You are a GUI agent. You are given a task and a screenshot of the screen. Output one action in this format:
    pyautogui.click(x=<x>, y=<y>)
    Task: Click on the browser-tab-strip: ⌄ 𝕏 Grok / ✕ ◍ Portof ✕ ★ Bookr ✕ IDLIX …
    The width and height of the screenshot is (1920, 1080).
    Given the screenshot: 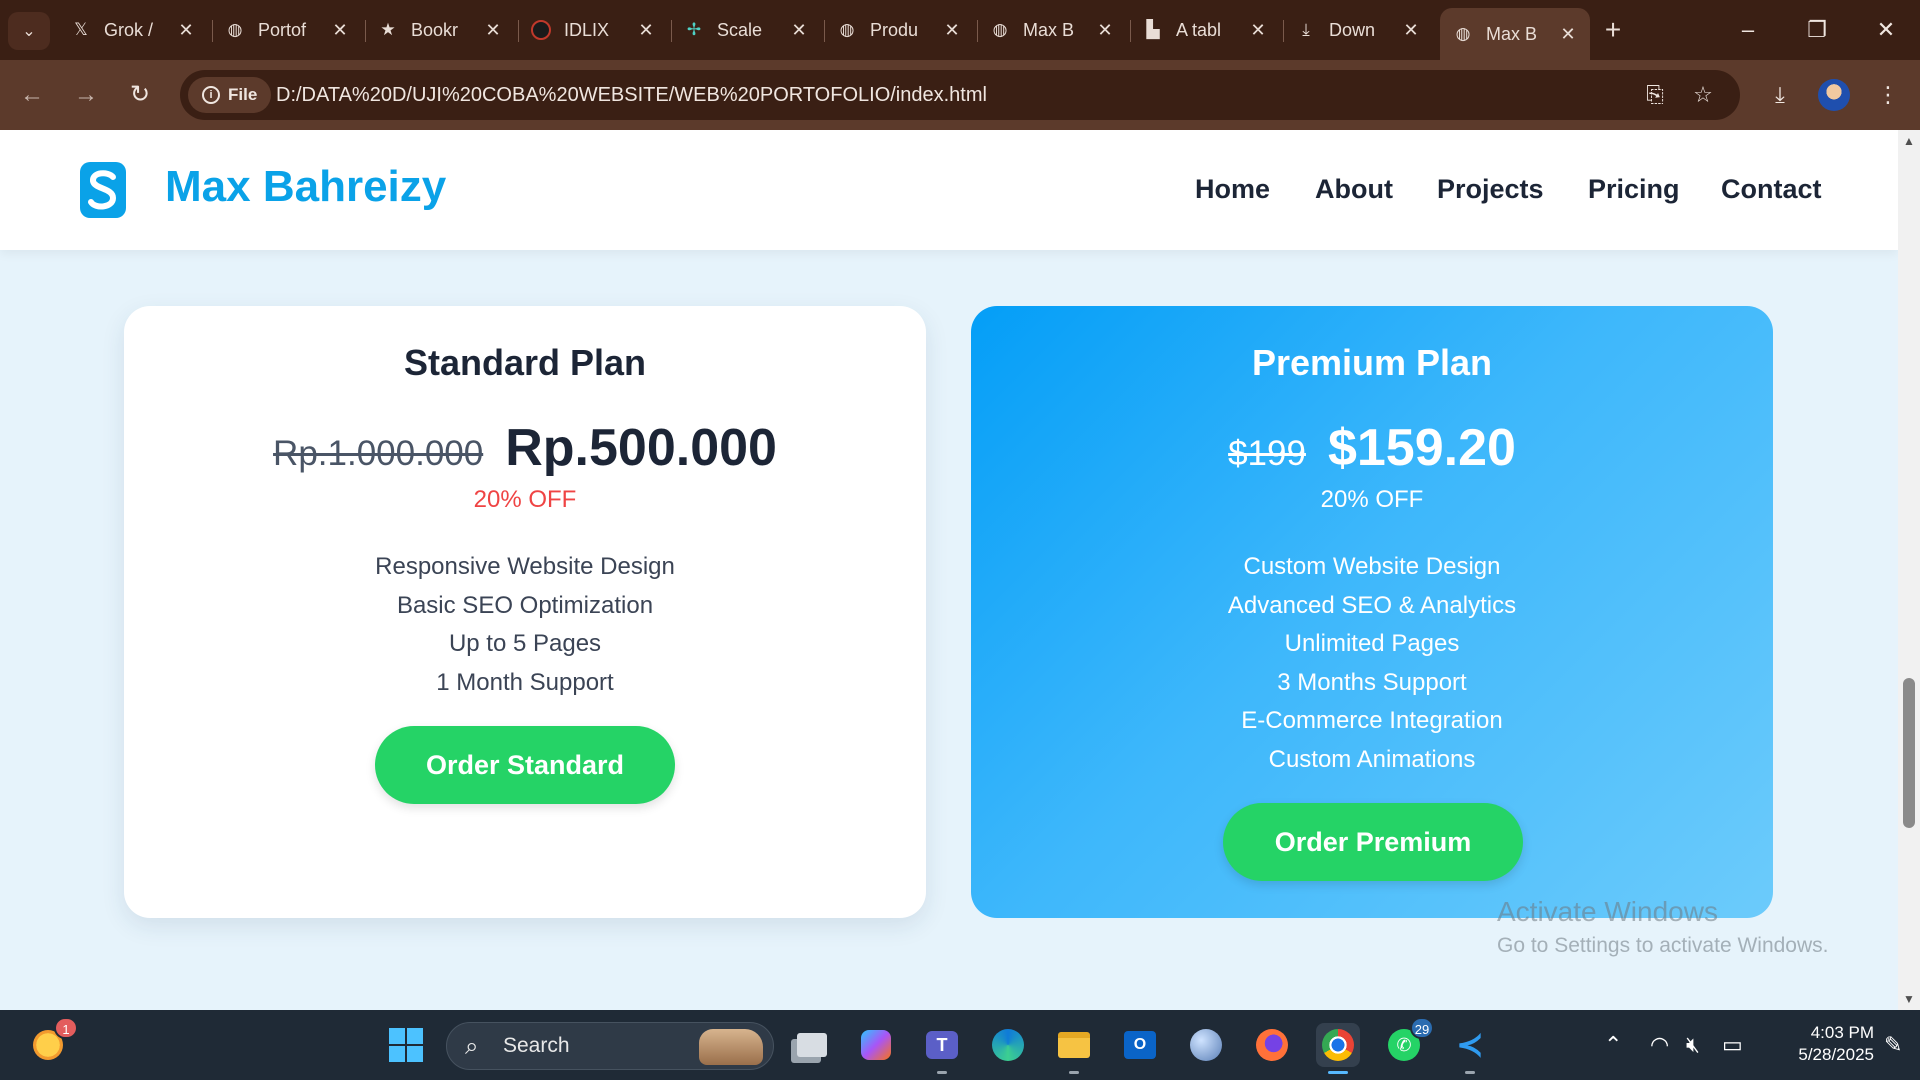 What is the action you would take?
    pyautogui.click(x=960, y=30)
    